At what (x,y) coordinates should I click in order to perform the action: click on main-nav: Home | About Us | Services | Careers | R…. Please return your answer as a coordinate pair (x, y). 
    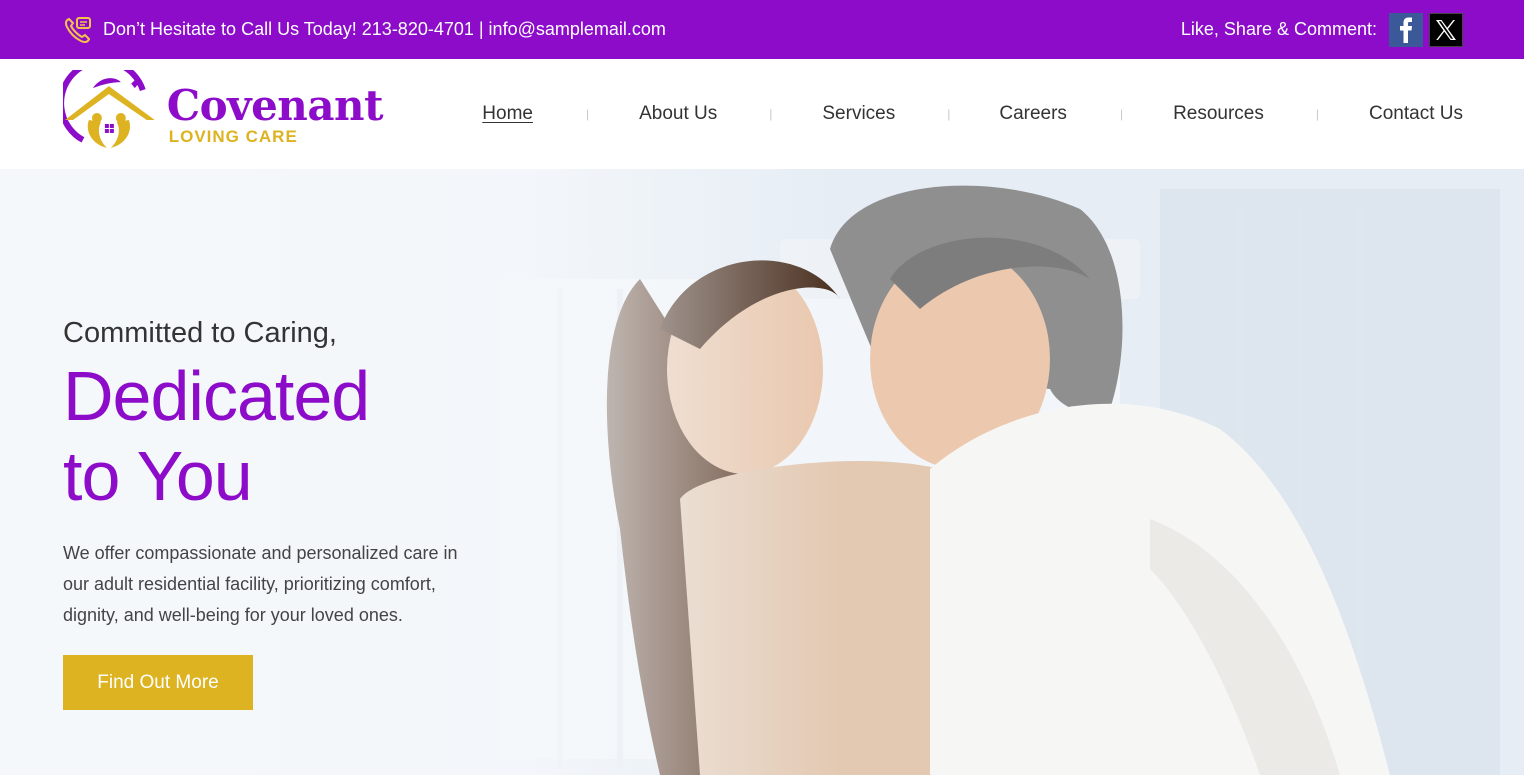
    Looking at the image, I should click on (972, 114).